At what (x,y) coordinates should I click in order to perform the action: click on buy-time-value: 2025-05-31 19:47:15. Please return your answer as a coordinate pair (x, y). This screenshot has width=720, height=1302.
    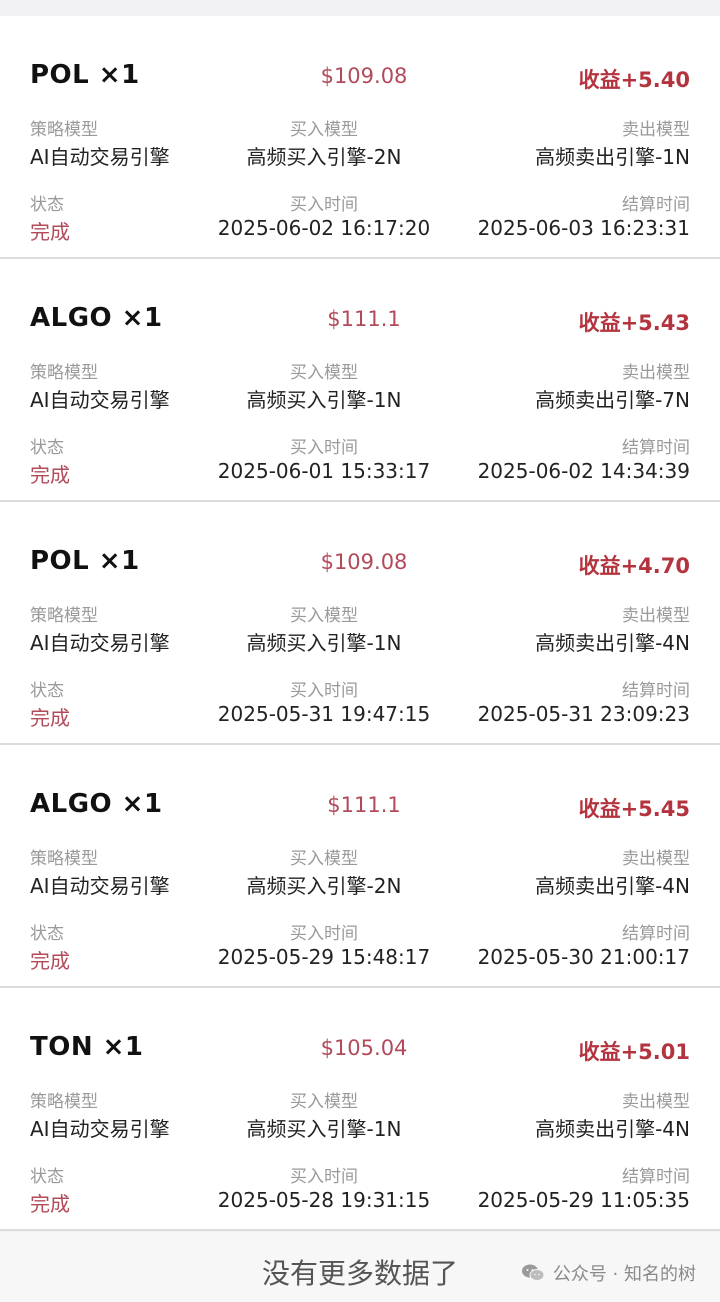
    Looking at the image, I should click on (324, 714).